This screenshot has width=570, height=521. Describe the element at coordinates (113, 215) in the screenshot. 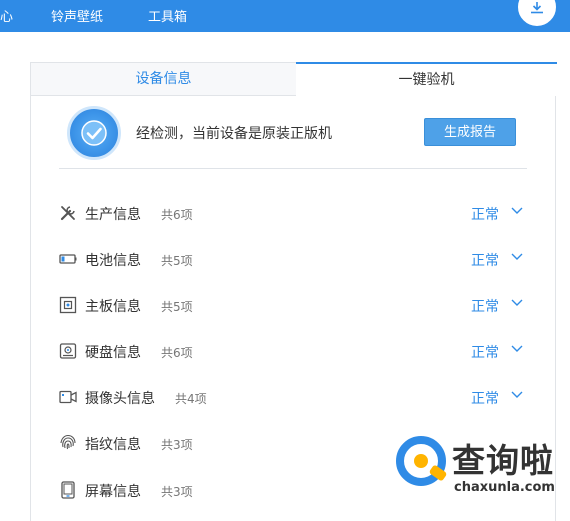

I see `row-label: 生产信息` at that location.